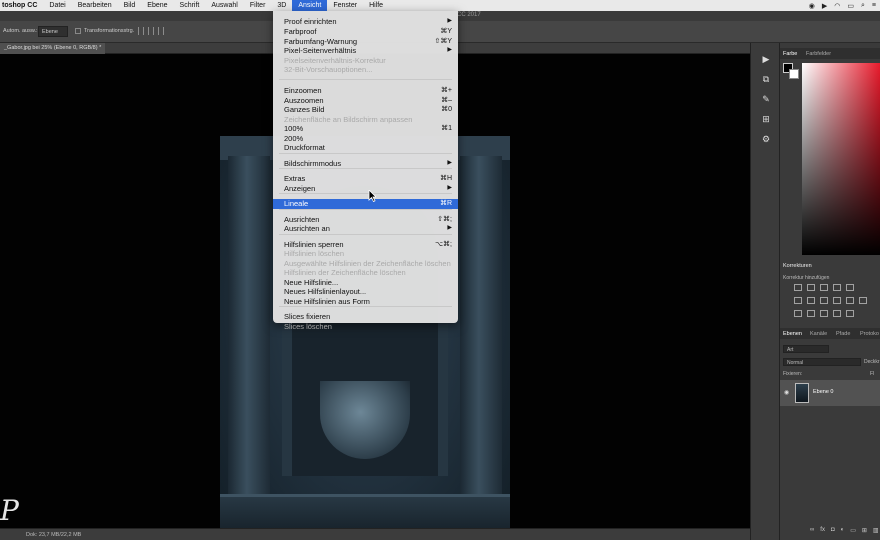 This screenshot has width=880, height=540. I want to click on menu-item-label: Hilfslinien sperren, so click(314, 244).